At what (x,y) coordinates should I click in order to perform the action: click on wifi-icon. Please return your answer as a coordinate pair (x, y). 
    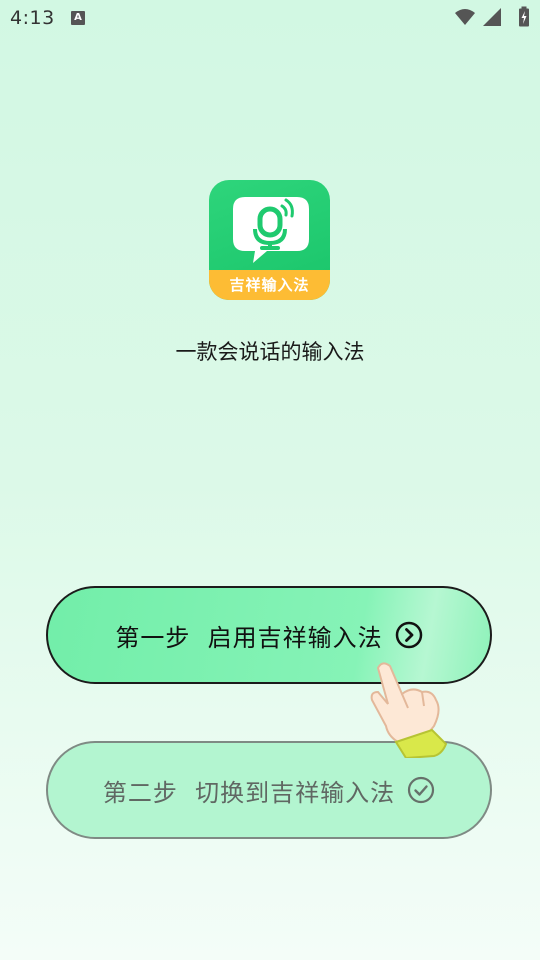
    Looking at the image, I should click on (465, 17).